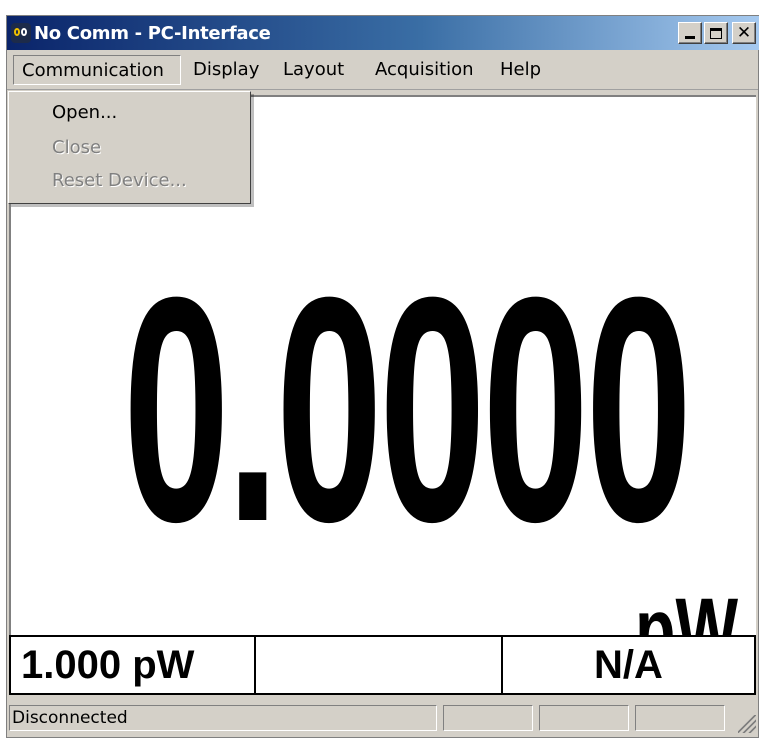 Image resolution: width=759 pixels, height=738 pixels. I want to click on status-bar: Disconnected, so click(382, 719).